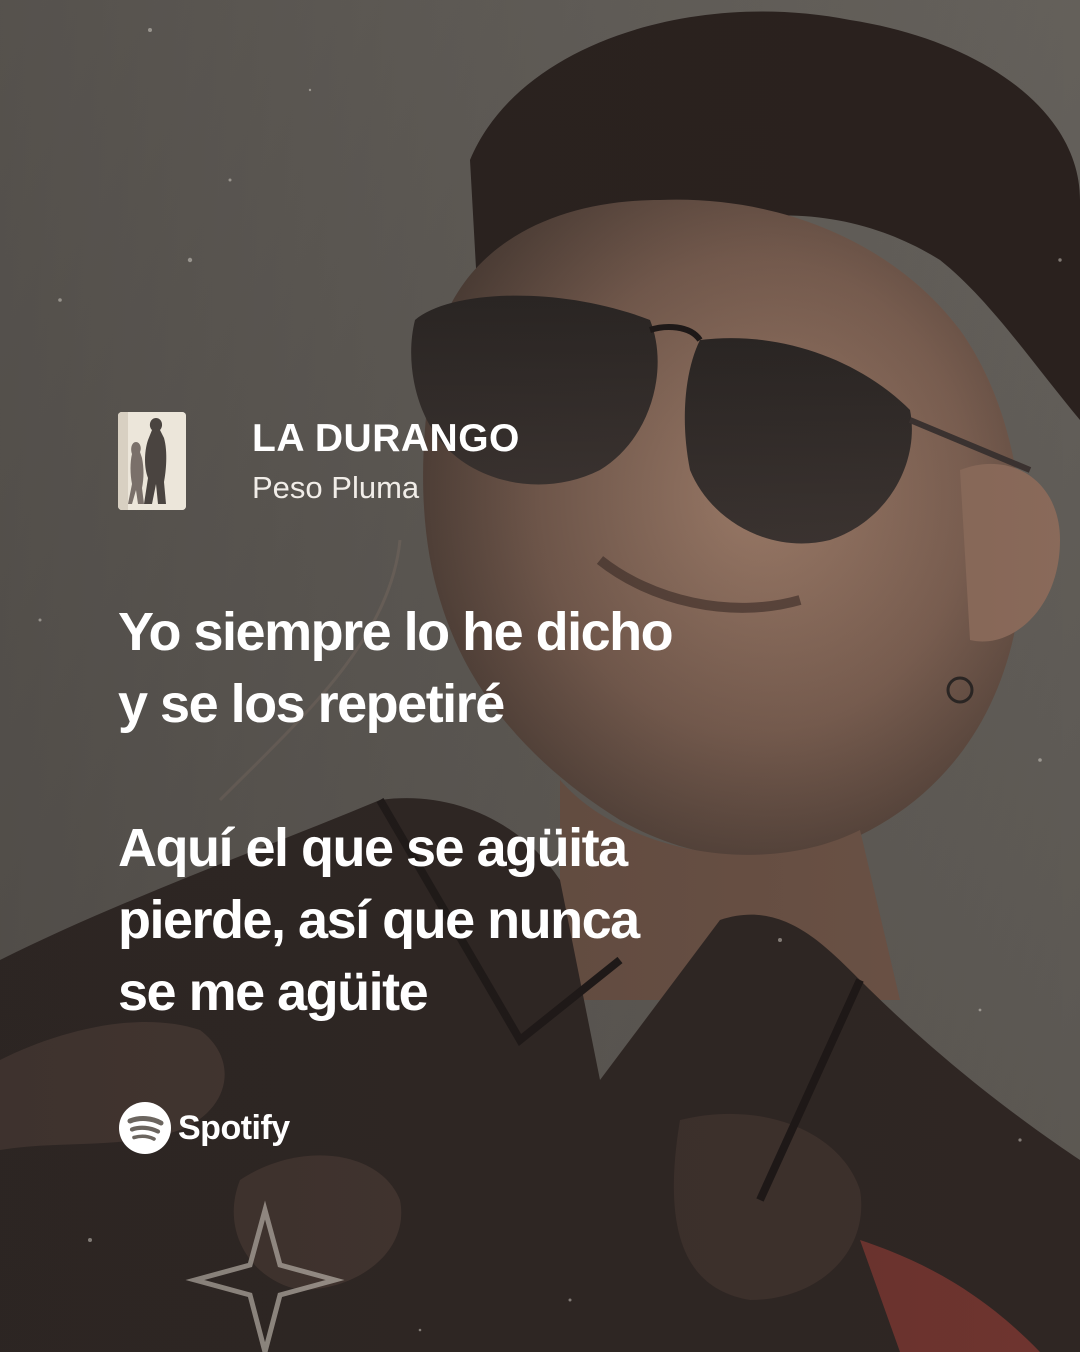 This screenshot has width=1080, height=1352. What do you see at coordinates (311, 704) in the screenshot?
I see `lyric-line: y se los repetiré` at bounding box center [311, 704].